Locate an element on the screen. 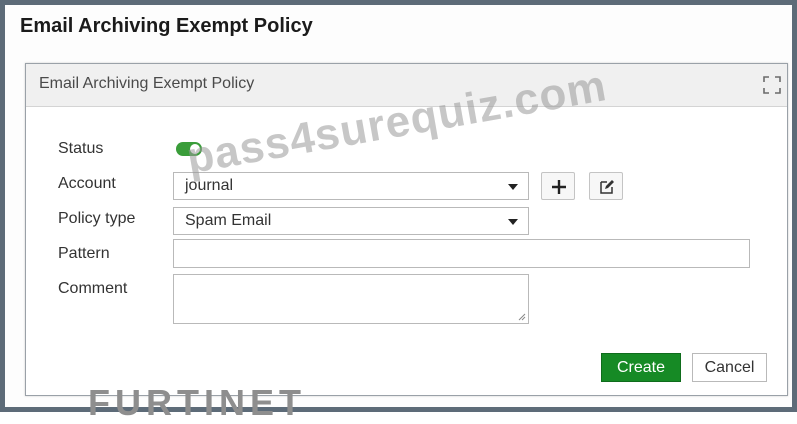 This screenshot has width=797, height=424. edit-icon is located at coordinates (607, 187).